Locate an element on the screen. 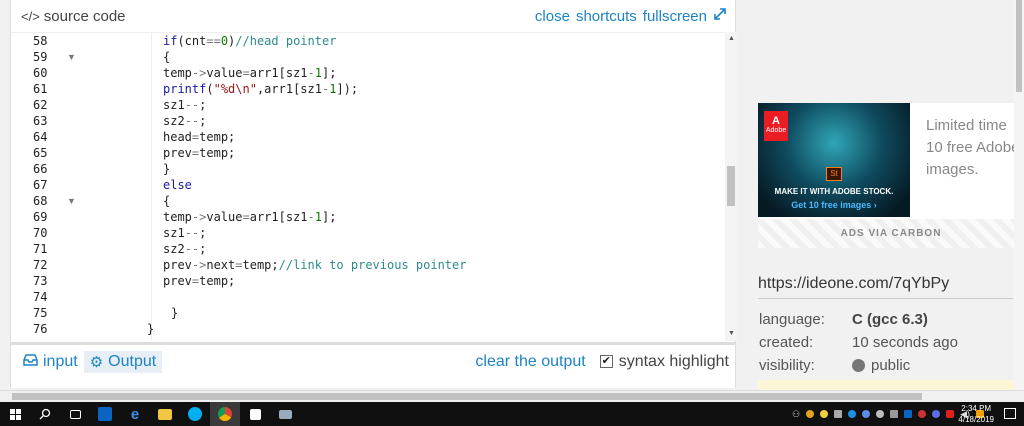  taskbar-snipping is located at coordinates (285, 414).